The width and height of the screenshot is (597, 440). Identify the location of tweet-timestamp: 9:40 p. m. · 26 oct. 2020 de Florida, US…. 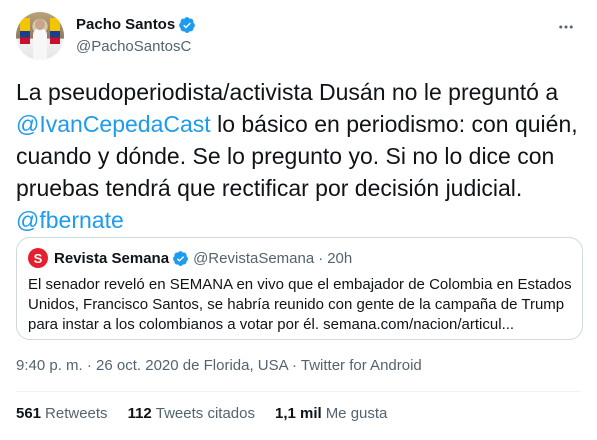
(219, 366).